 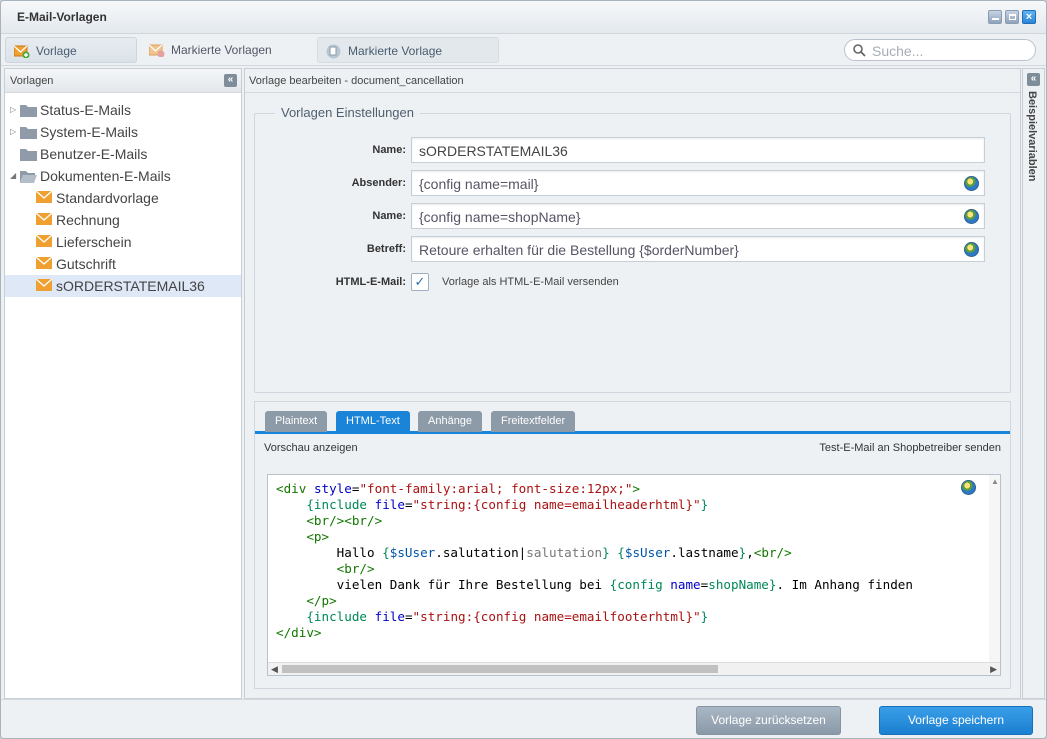 I want to click on tab-plaintext: Plaintext, so click(x=296, y=421).